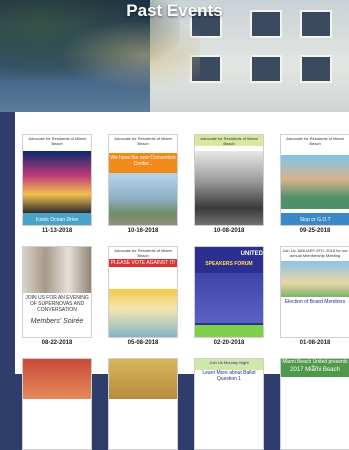 The width and height of the screenshot is (349, 450). What do you see at coordinates (315, 231) in the screenshot?
I see `event-date: 09-25-2018` at bounding box center [315, 231].